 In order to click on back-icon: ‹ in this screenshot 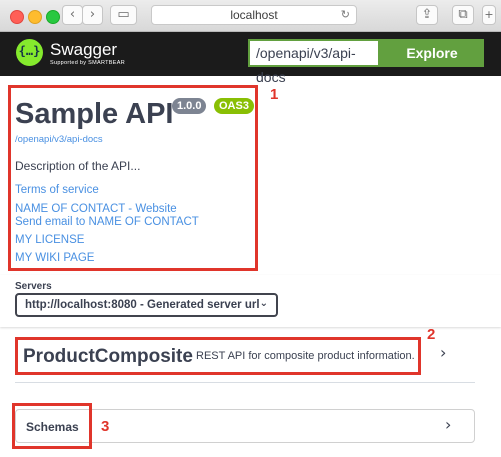, I will do `click(72, 14)`.